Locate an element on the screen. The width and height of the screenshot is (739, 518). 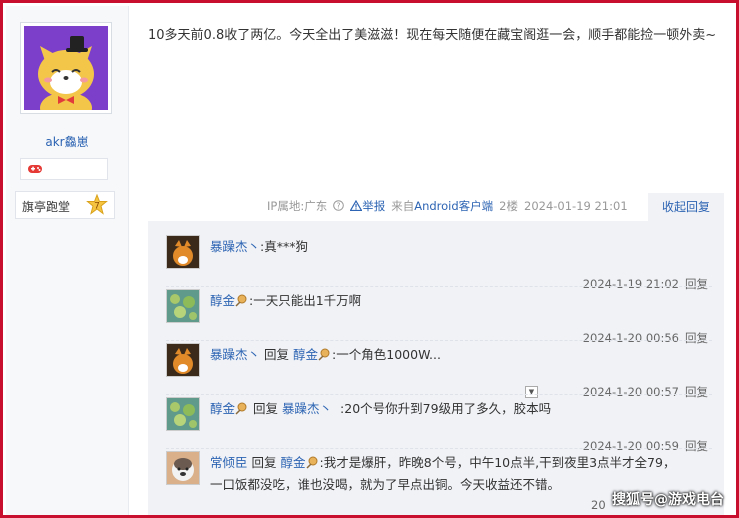
post-time: 2024-01-19 21:01 is located at coordinates (576, 206).